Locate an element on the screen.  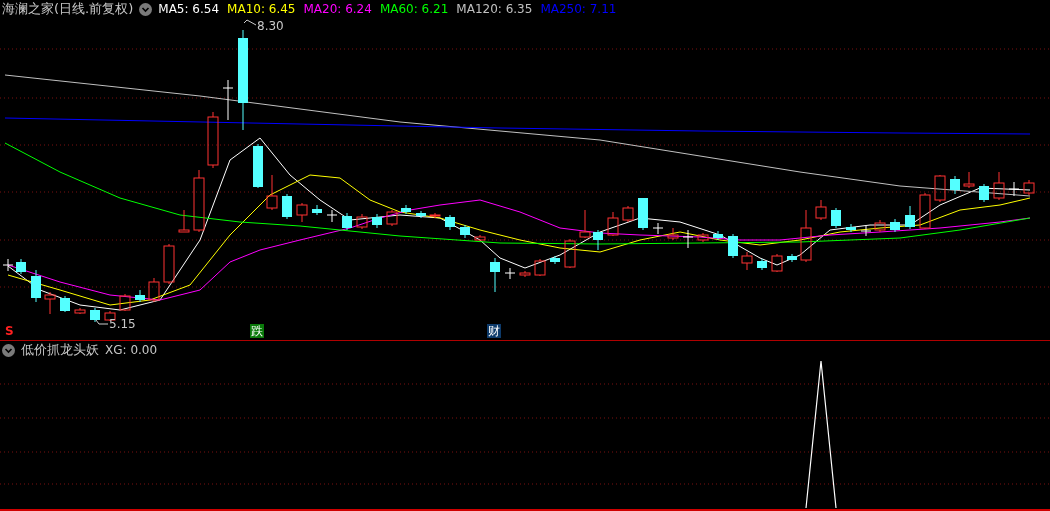
indicator-title: 低价抓龙头妖 is located at coordinates (60, 350).